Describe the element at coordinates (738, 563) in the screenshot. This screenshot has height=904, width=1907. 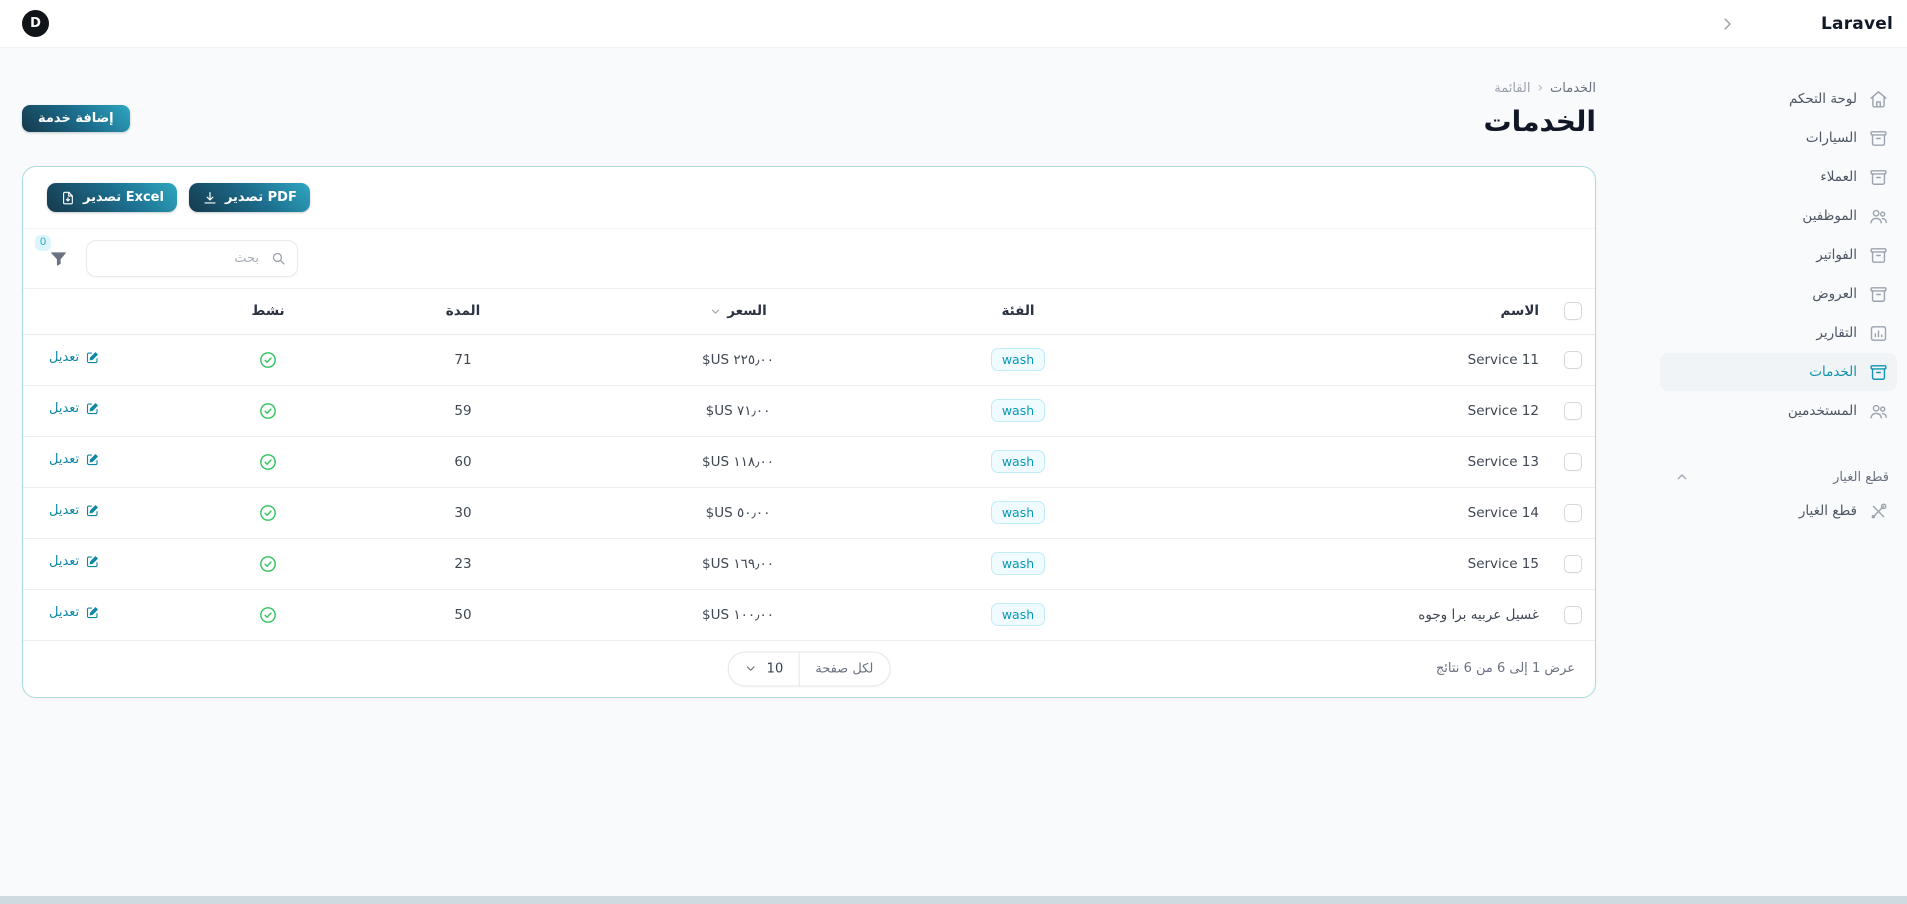
I see `service-price: $US ١٦٩٫٠٠` at that location.